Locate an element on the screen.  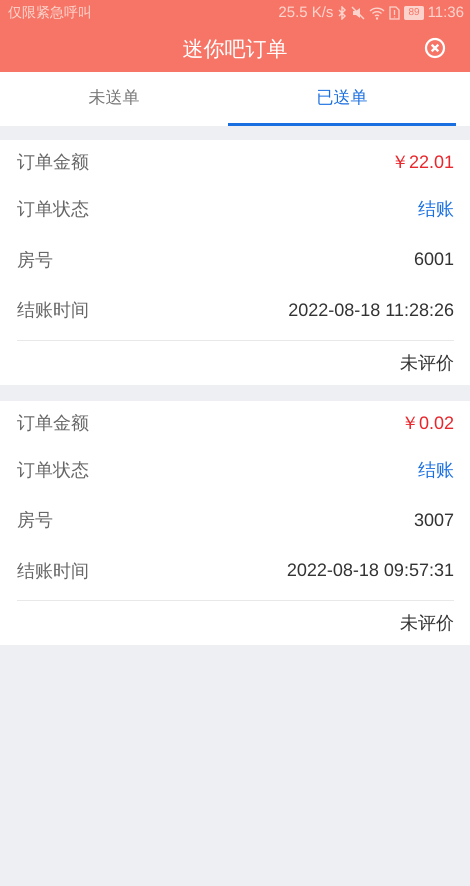
clock-time: 11:36 is located at coordinates (446, 12).